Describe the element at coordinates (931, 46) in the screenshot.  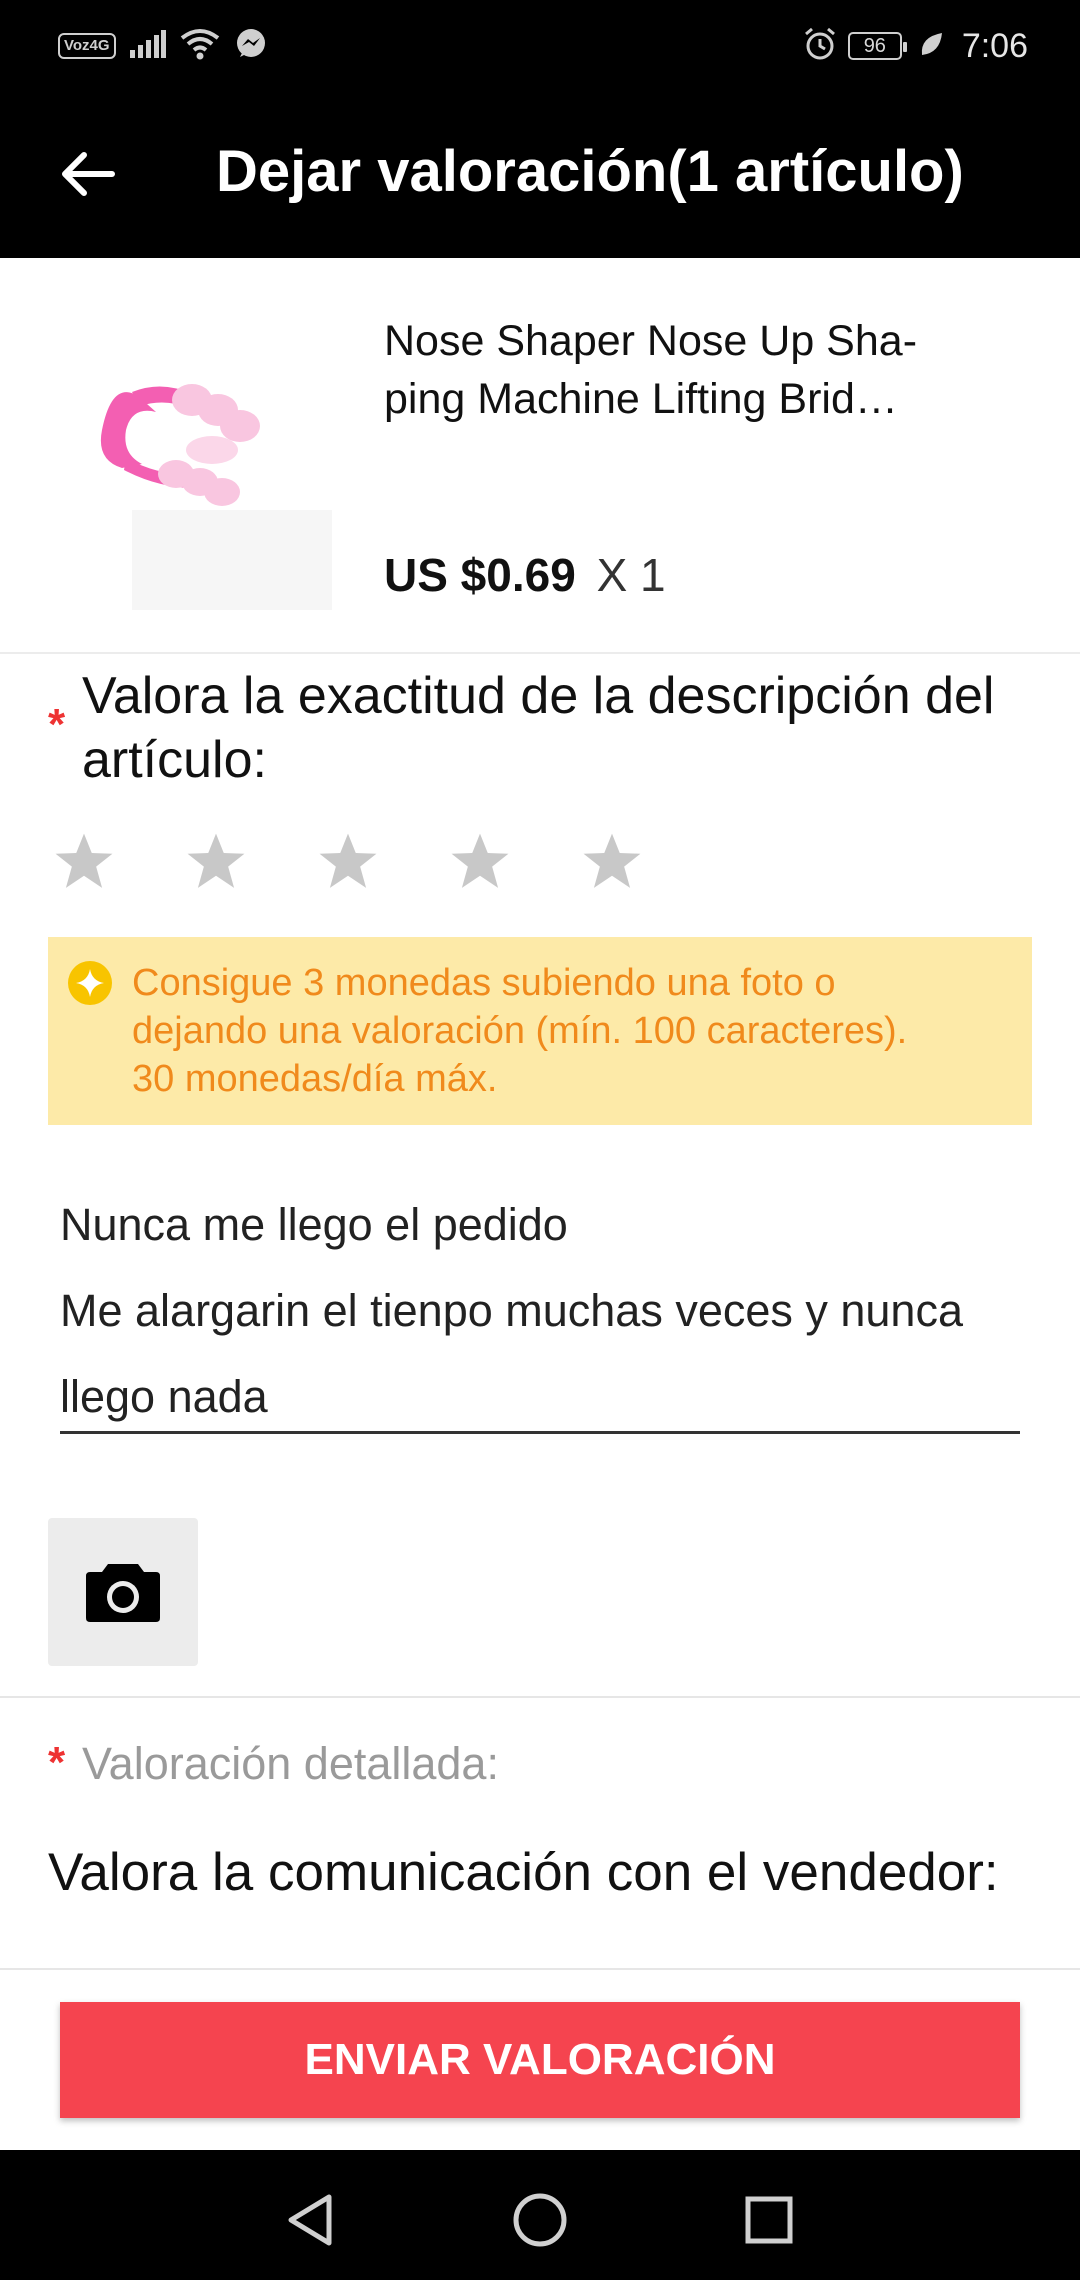
I see `leaf-icon` at that location.